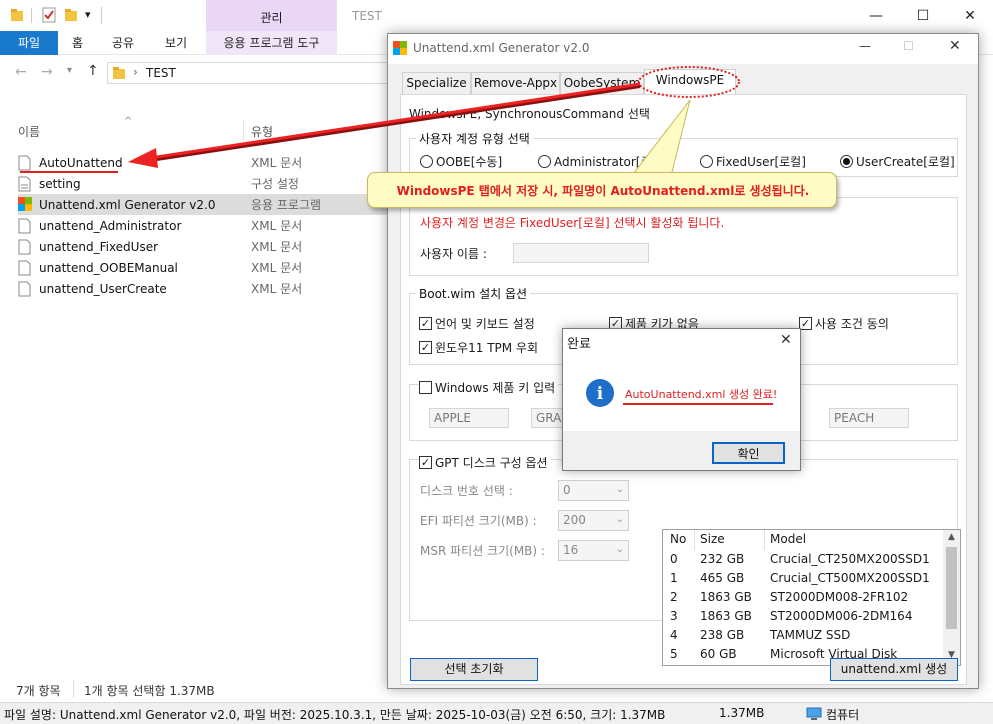 Image resolution: width=993 pixels, height=724 pixels. What do you see at coordinates (681, 450) in the screenshot?
I see `message-box-footer: 확인` at bounding box center [681, 450].